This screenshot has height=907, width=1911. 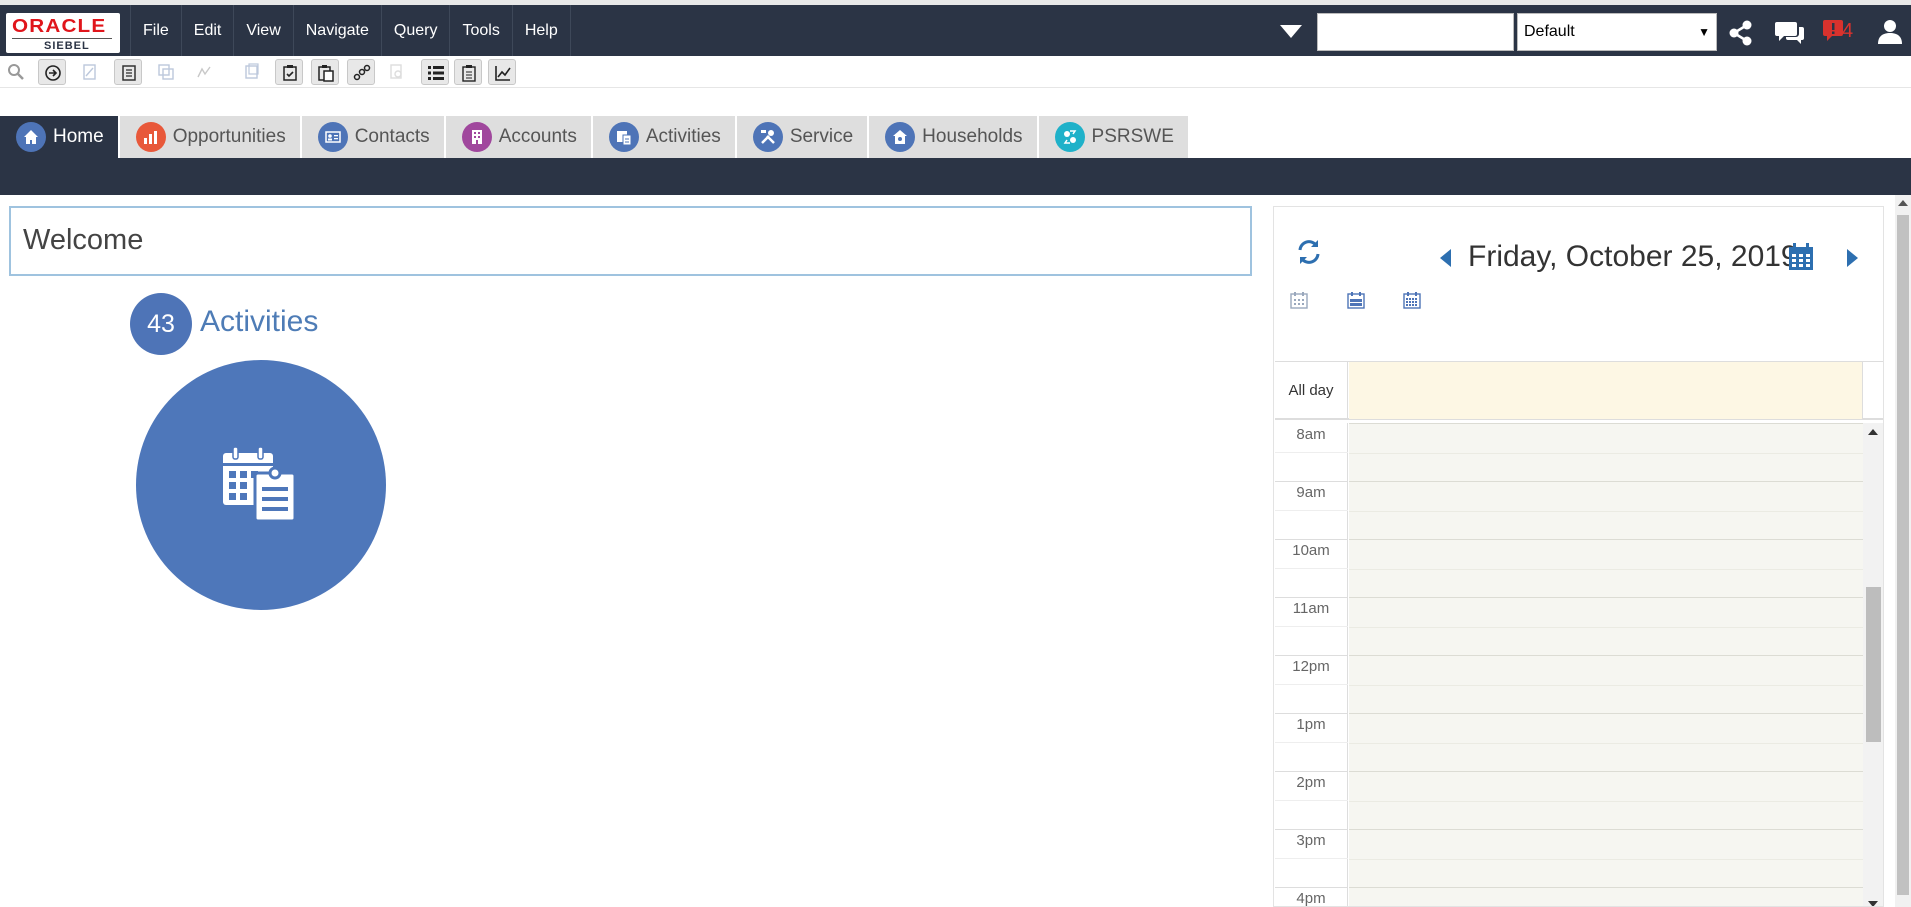 I want to click on menu-tools: Tools, so click(x=480, y=30).